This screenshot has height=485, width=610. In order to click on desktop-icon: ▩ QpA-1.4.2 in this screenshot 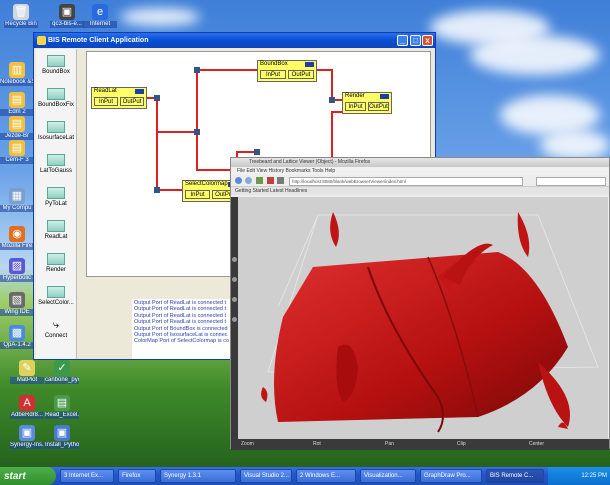, I will do `click(17, 337)`.